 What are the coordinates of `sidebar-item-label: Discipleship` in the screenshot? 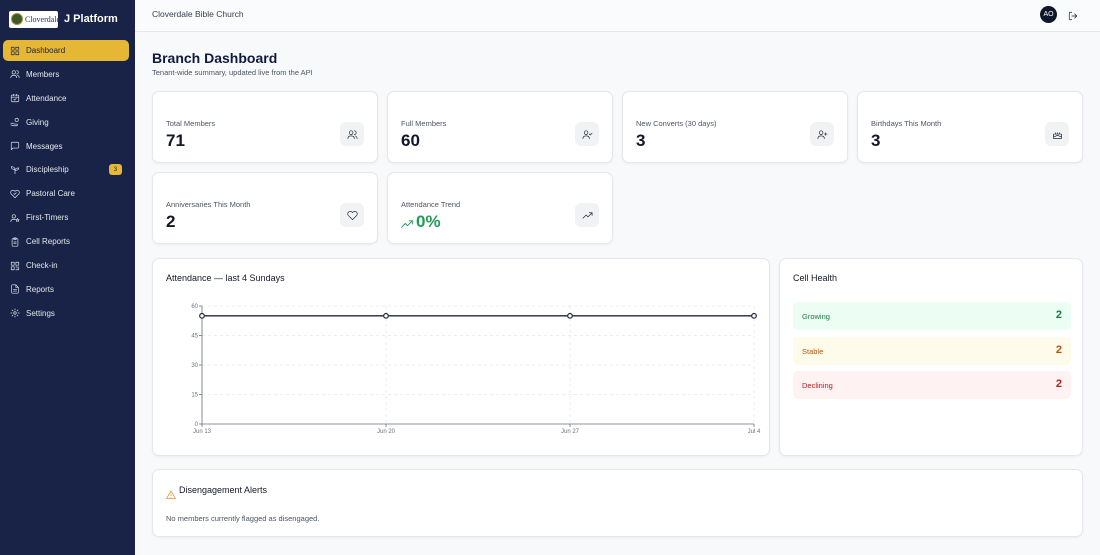 It's located at (47, 170).